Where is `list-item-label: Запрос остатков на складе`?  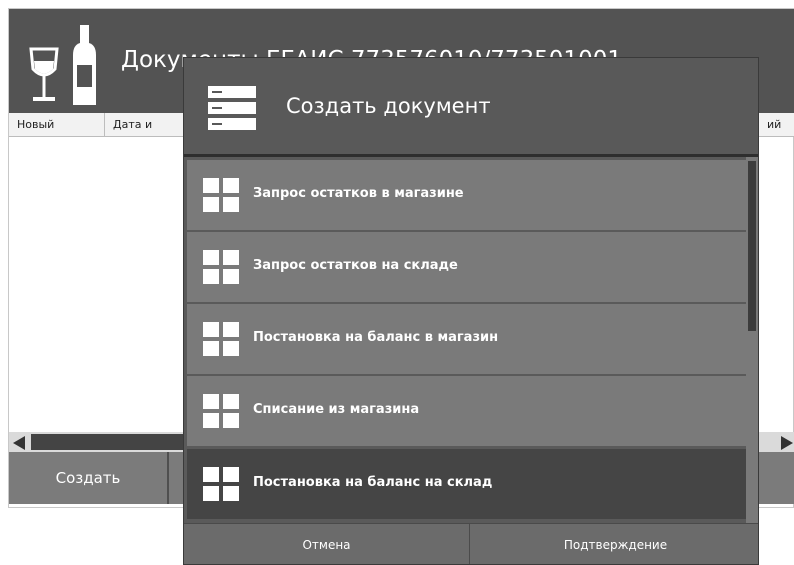
list-item-label: Запрос остатков на складе is located at coordinates (355, 265).